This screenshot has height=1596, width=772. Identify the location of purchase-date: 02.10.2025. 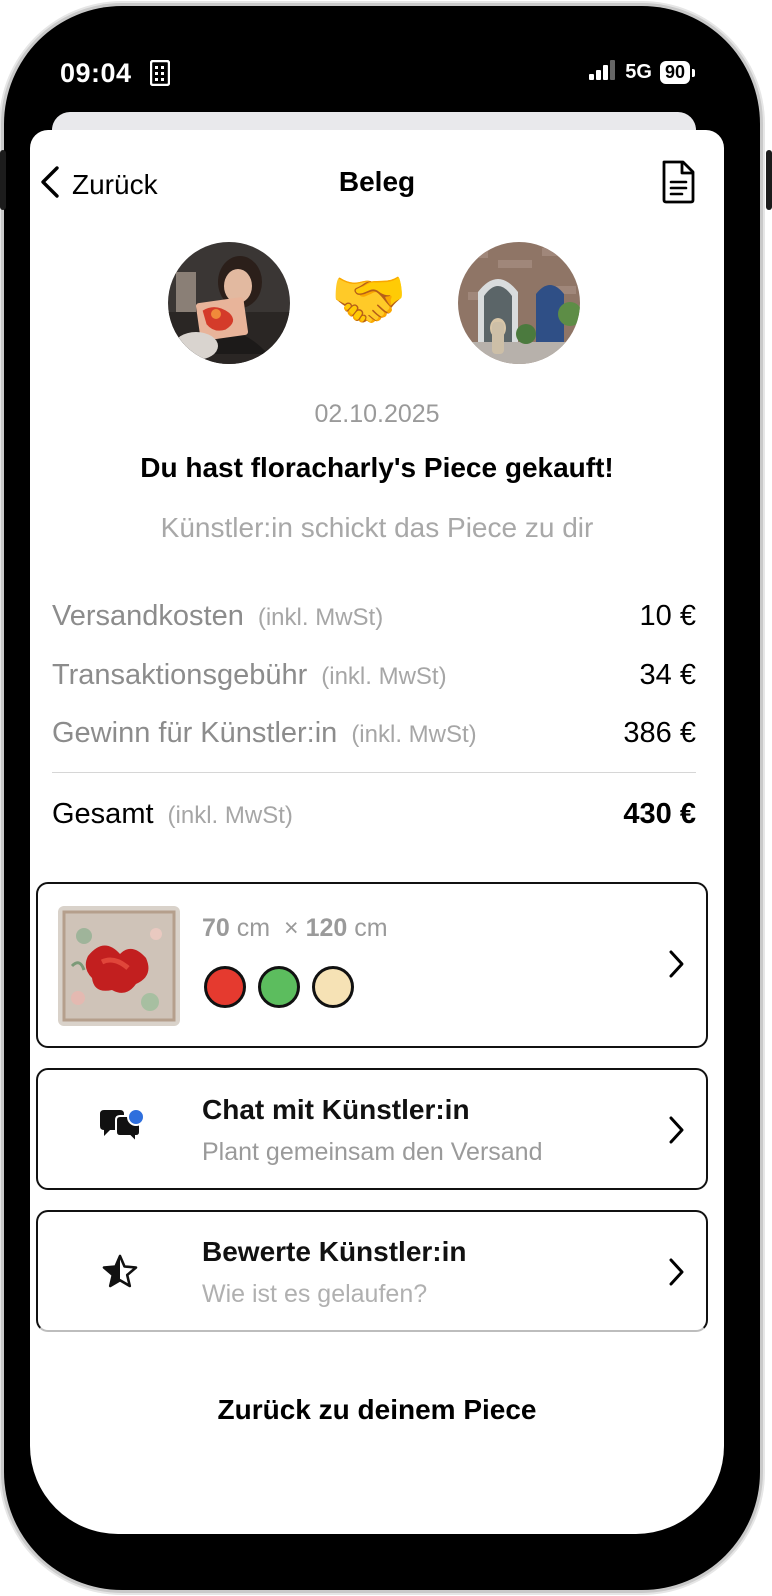
(377, 414).